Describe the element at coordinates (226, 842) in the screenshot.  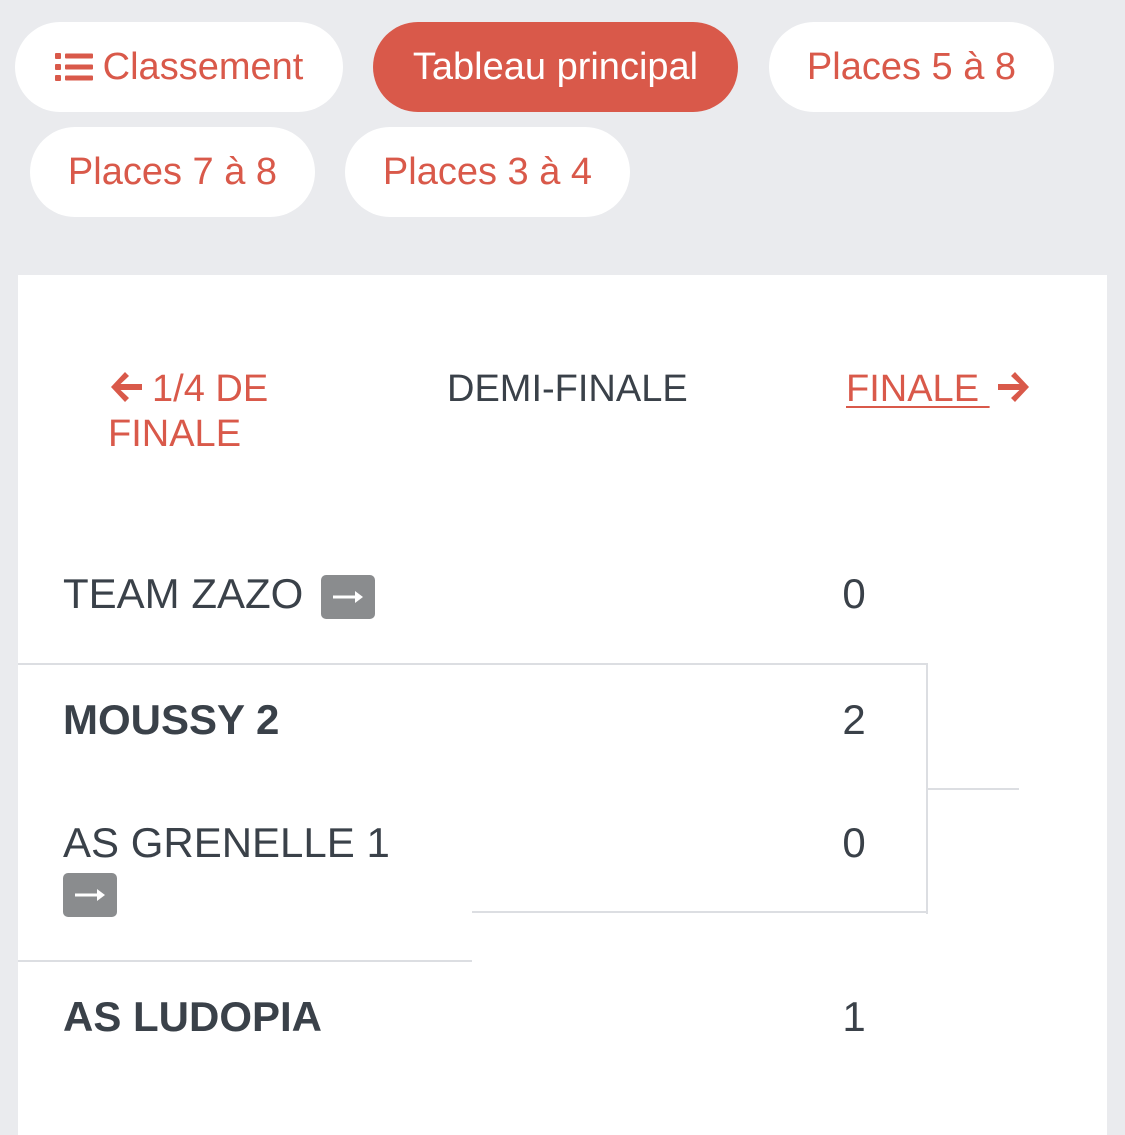
I see `match2-team1: AS GRENELLE 1` at that location.